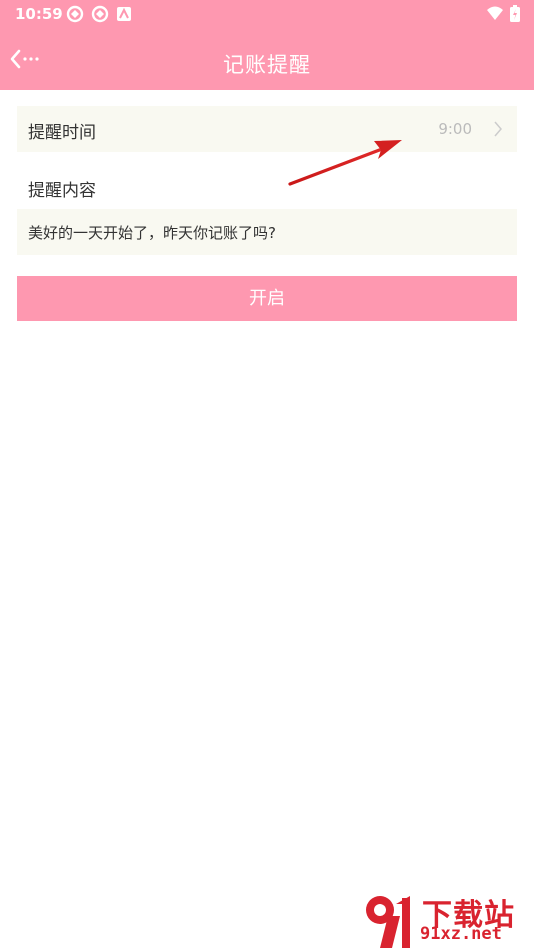 This screenshot has height=950, width=534. I want to click on wifi-icon, so click(495, 13).